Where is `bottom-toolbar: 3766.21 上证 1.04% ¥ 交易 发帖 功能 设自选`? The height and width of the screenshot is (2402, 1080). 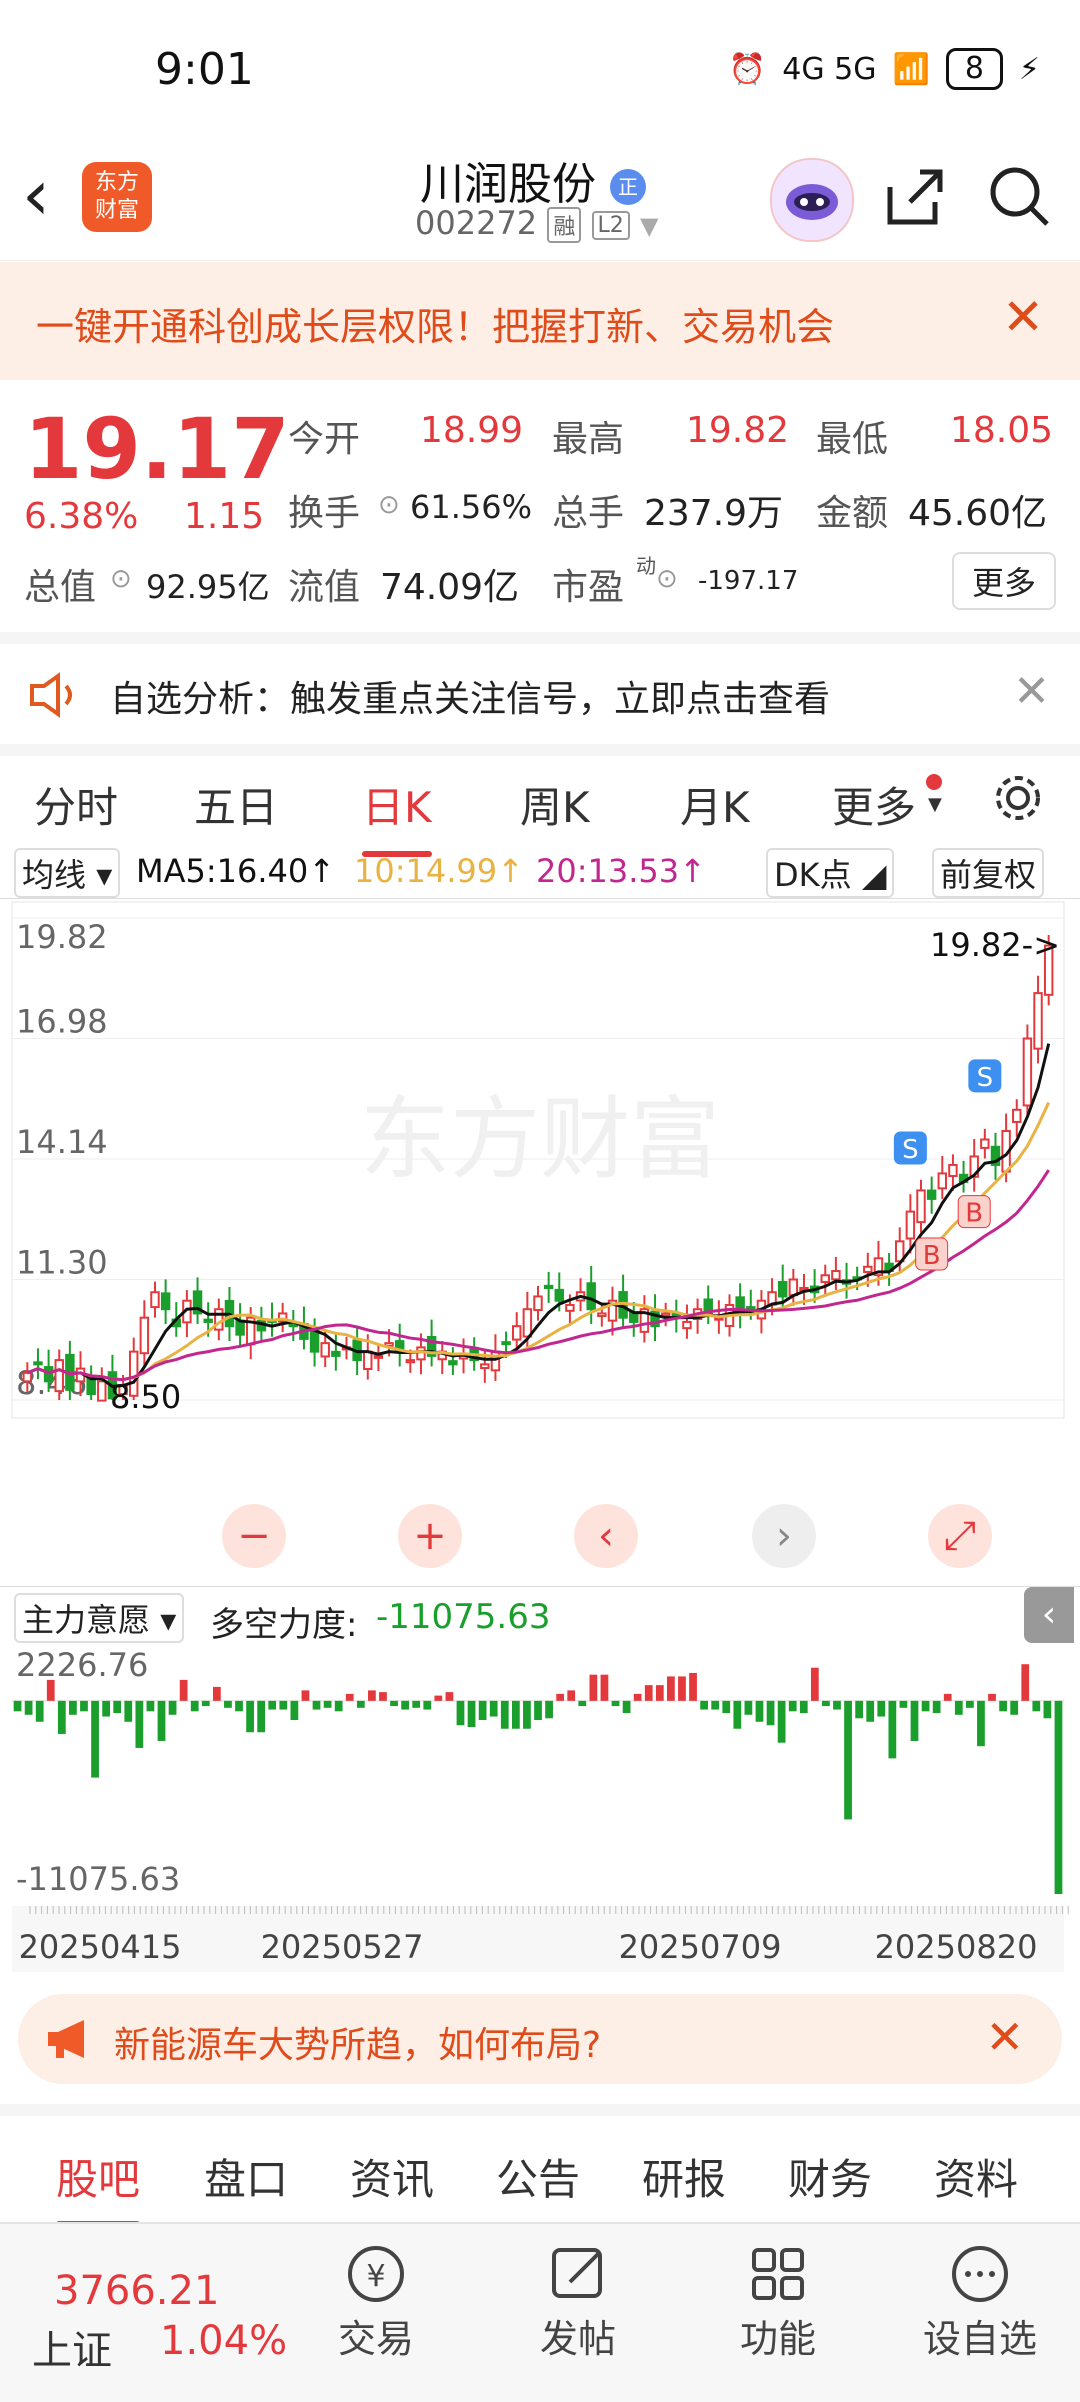
bottom-toolbar: 3766.21 上证 1.04% ¥ 交易 发帖 功能 设自选 is located at coordinates (540, 2312).